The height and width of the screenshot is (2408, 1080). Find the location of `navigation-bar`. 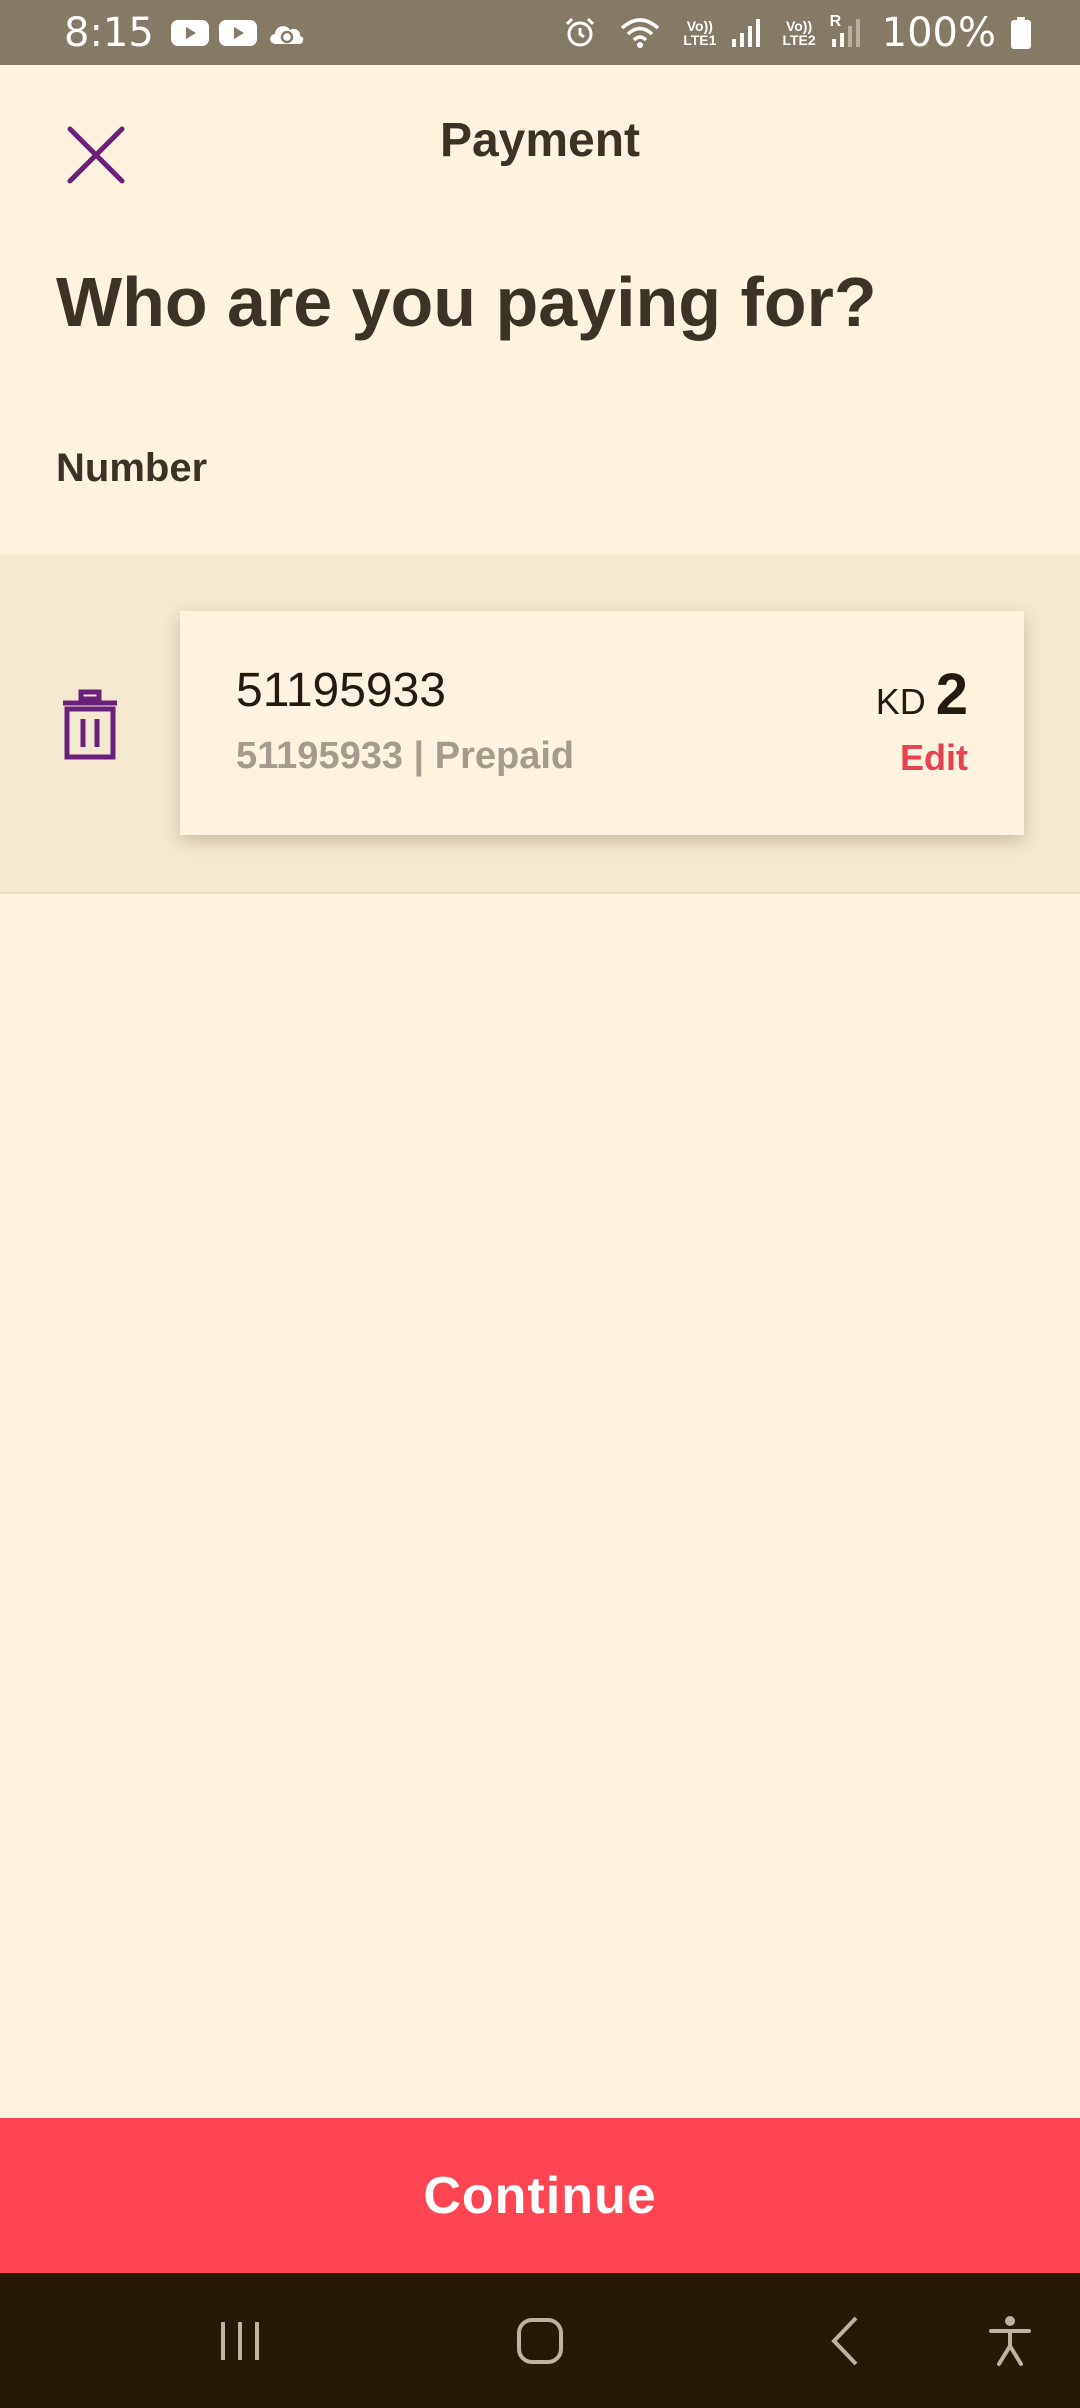

navigation-bar is located at coordinates (540, 2340).